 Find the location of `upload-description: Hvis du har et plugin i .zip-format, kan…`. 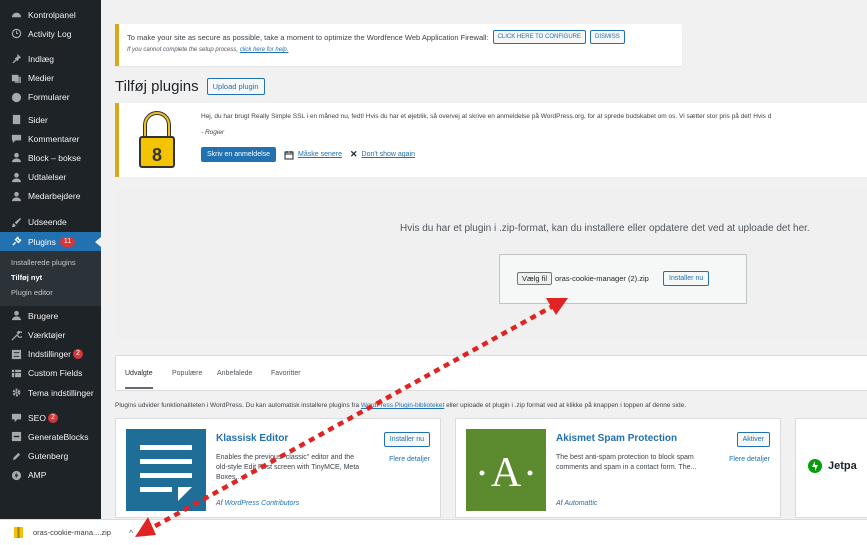

upload-description: Hvis du har et plugin i .zip-format, kan… is located at coordinates (605, 228).